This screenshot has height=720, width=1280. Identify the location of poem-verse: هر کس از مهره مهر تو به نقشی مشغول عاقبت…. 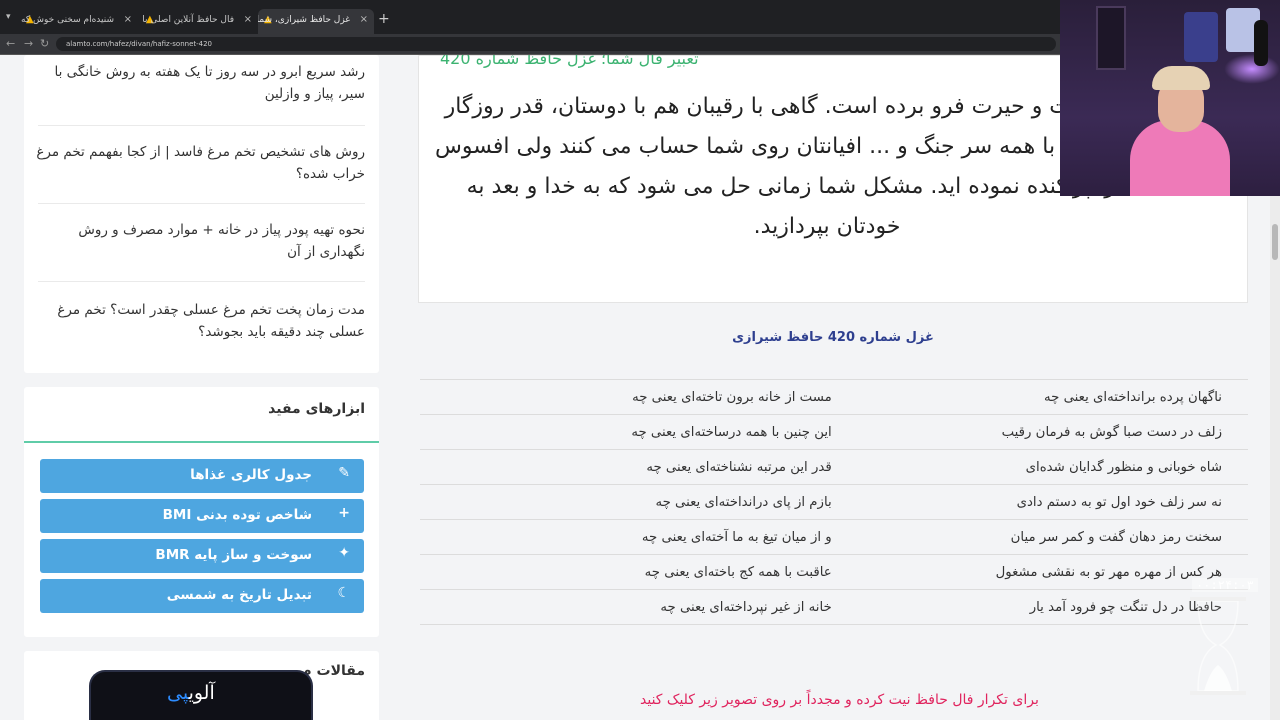
(834, 572).